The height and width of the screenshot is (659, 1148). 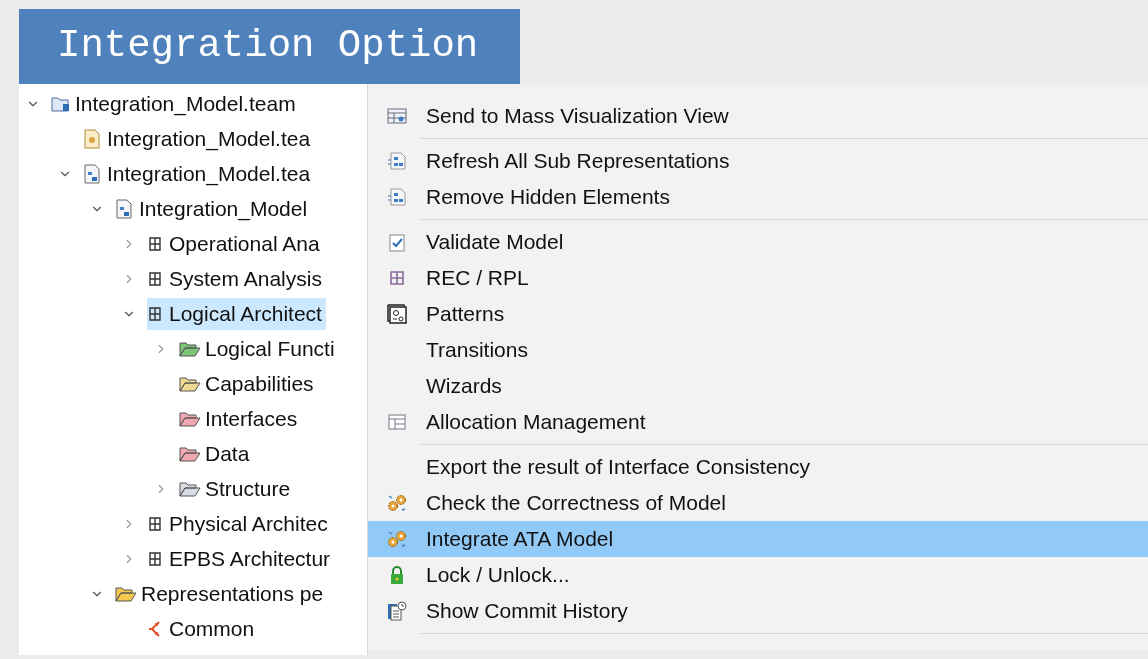 I want to click on menu-item: Transitions, so click(x=758, y=350).